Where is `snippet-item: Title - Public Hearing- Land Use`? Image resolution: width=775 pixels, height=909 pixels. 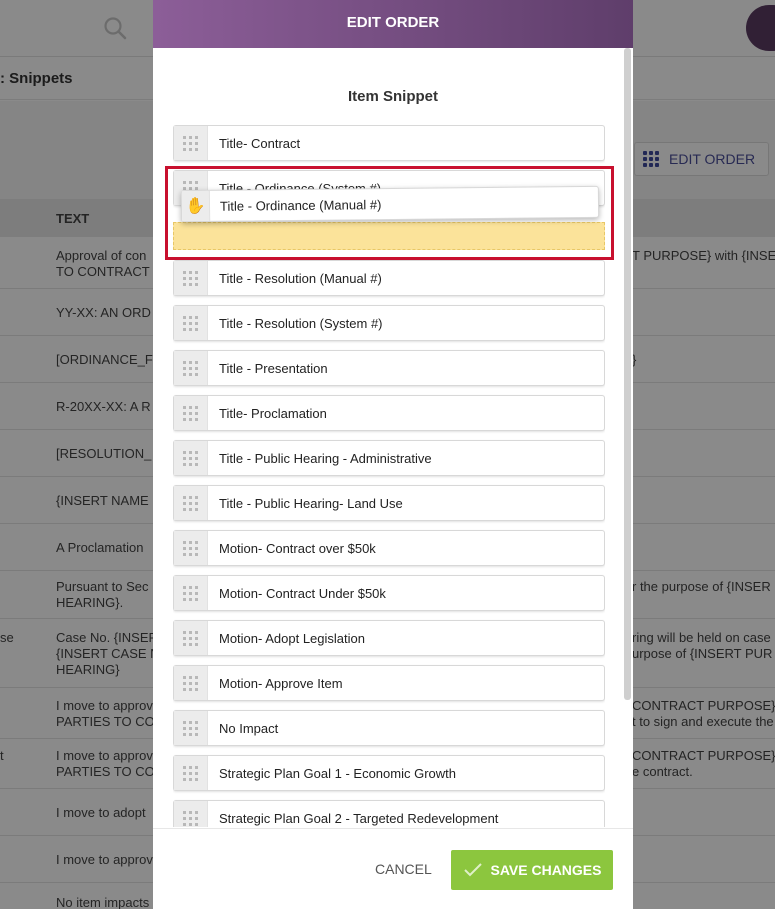 snippet-item: Title - Public Hearing- Land Use is located at coordinates (389, 503).